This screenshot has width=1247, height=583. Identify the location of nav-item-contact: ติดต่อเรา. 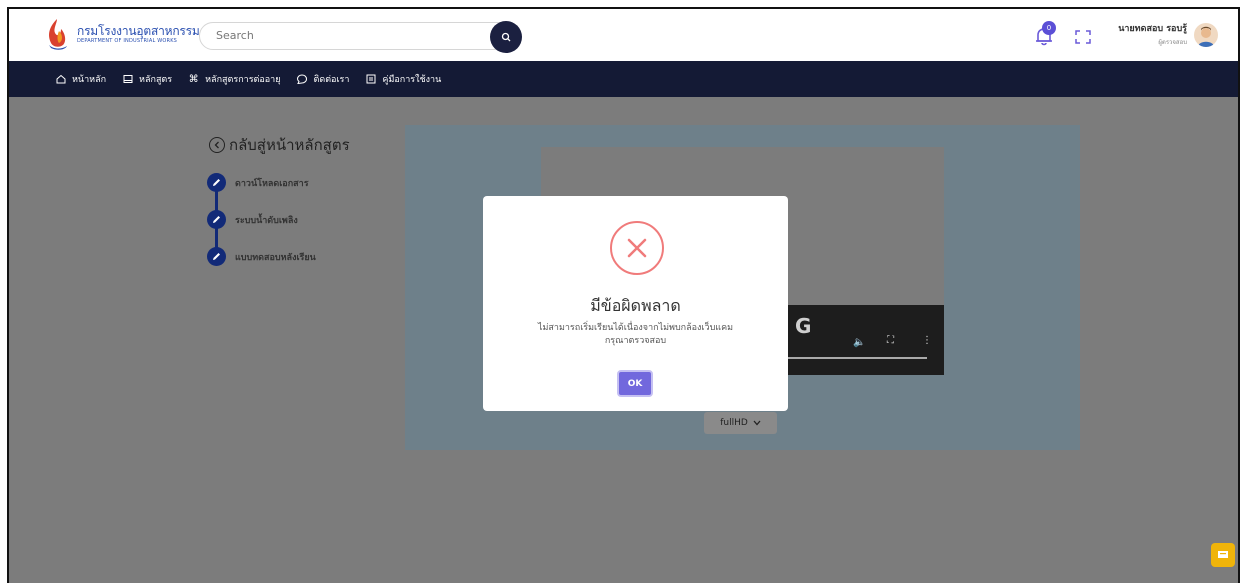
(323, 79).